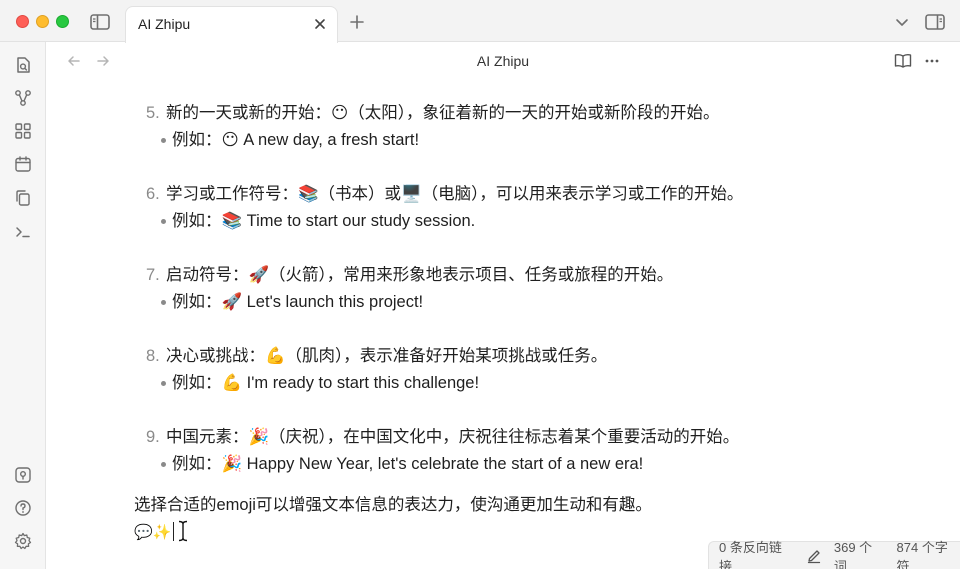 Image resolution: width=960 pixels, height=569 pixels. What do you see at coordinates (23, 131) in the screenshot?
I see `canvas-grid-icon` at bounding box center [23, 131].